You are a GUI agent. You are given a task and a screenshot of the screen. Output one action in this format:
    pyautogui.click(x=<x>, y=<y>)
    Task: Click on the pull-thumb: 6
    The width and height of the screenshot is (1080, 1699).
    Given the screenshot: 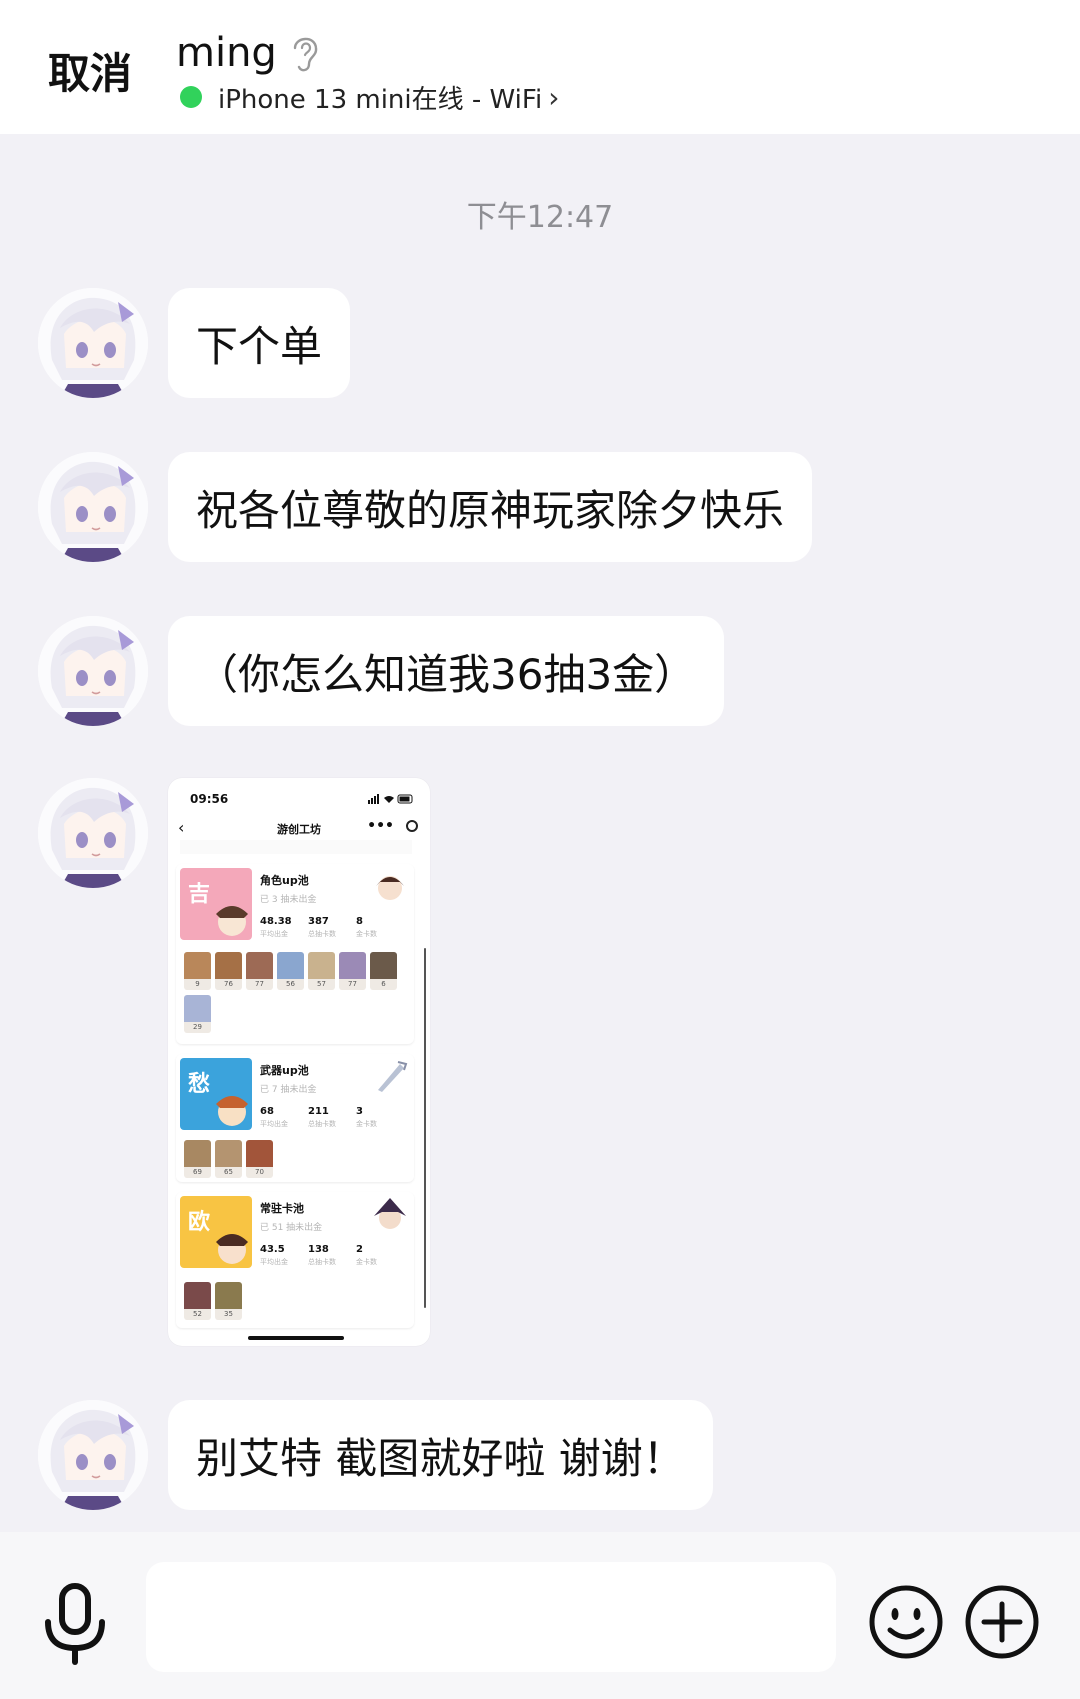 What is the action you would take?
    pyautogui.click(x=383, y=971)
    